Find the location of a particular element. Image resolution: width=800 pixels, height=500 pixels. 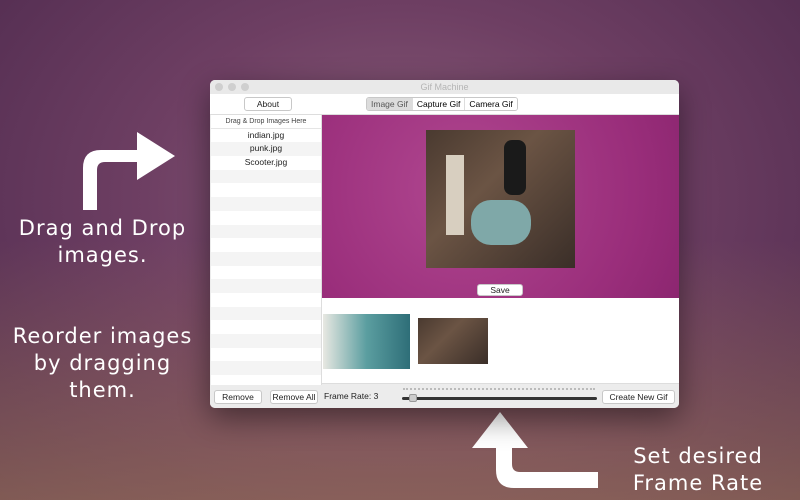

window-title: Gif Machine is located at coordinates (444, 87).